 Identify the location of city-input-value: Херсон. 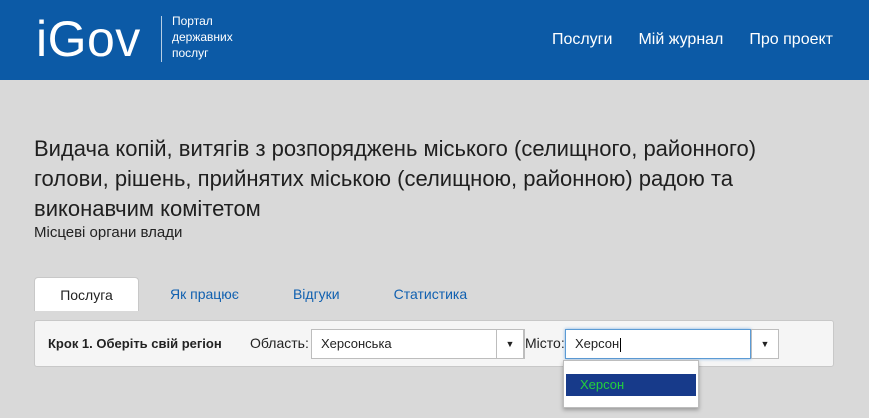
(597, 343).